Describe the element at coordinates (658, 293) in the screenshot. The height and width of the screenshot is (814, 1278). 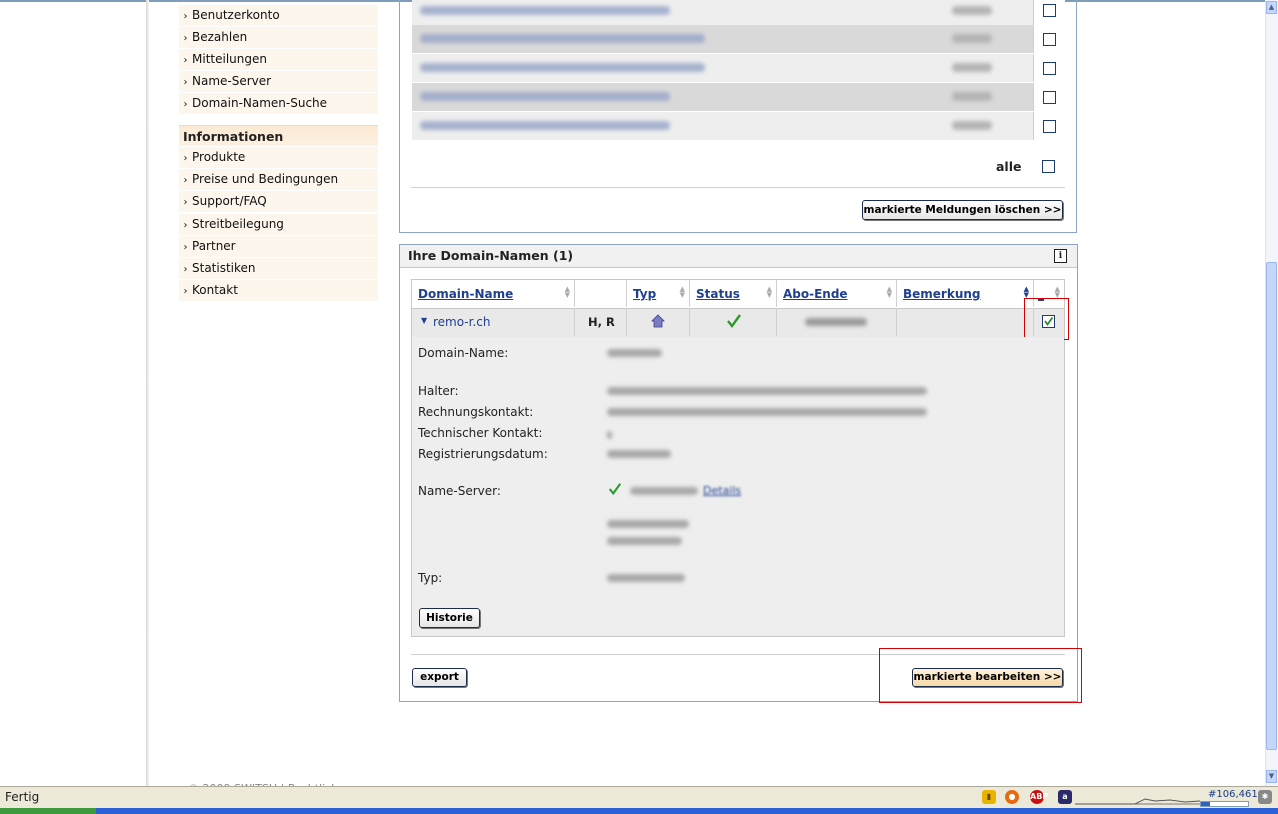
I see `column-header-type: Typ ▲ ▼` at that location.